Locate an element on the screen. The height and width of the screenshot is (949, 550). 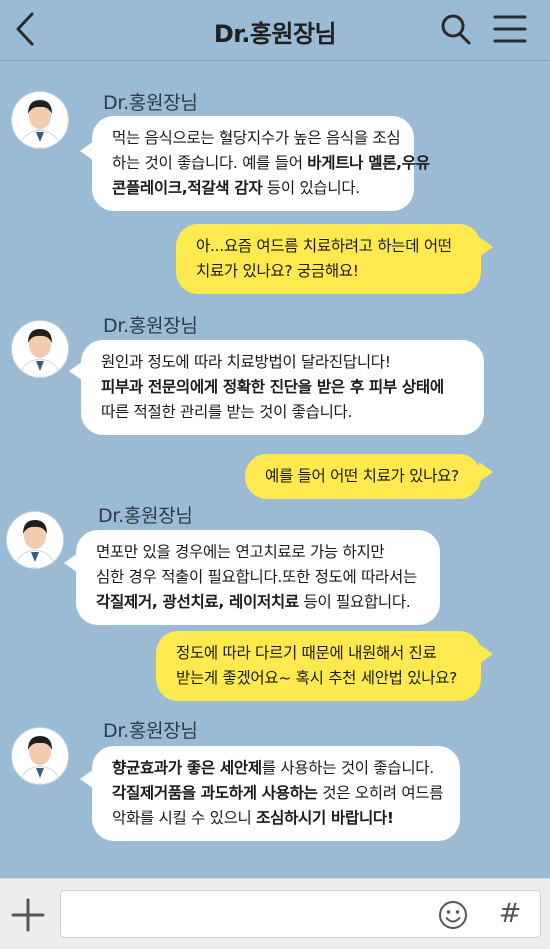
message-line: 예를 들어 어떤 치료가 있나요? is located at coordinates (363, 476).